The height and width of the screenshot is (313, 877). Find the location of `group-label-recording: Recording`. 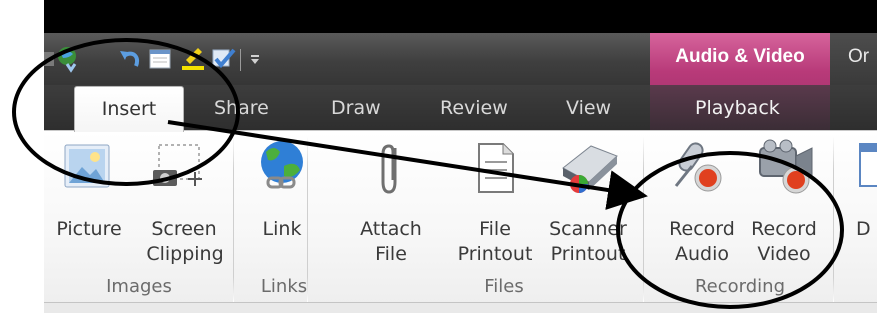

group-label-recording: Recording is located at coordinates (740, 286).